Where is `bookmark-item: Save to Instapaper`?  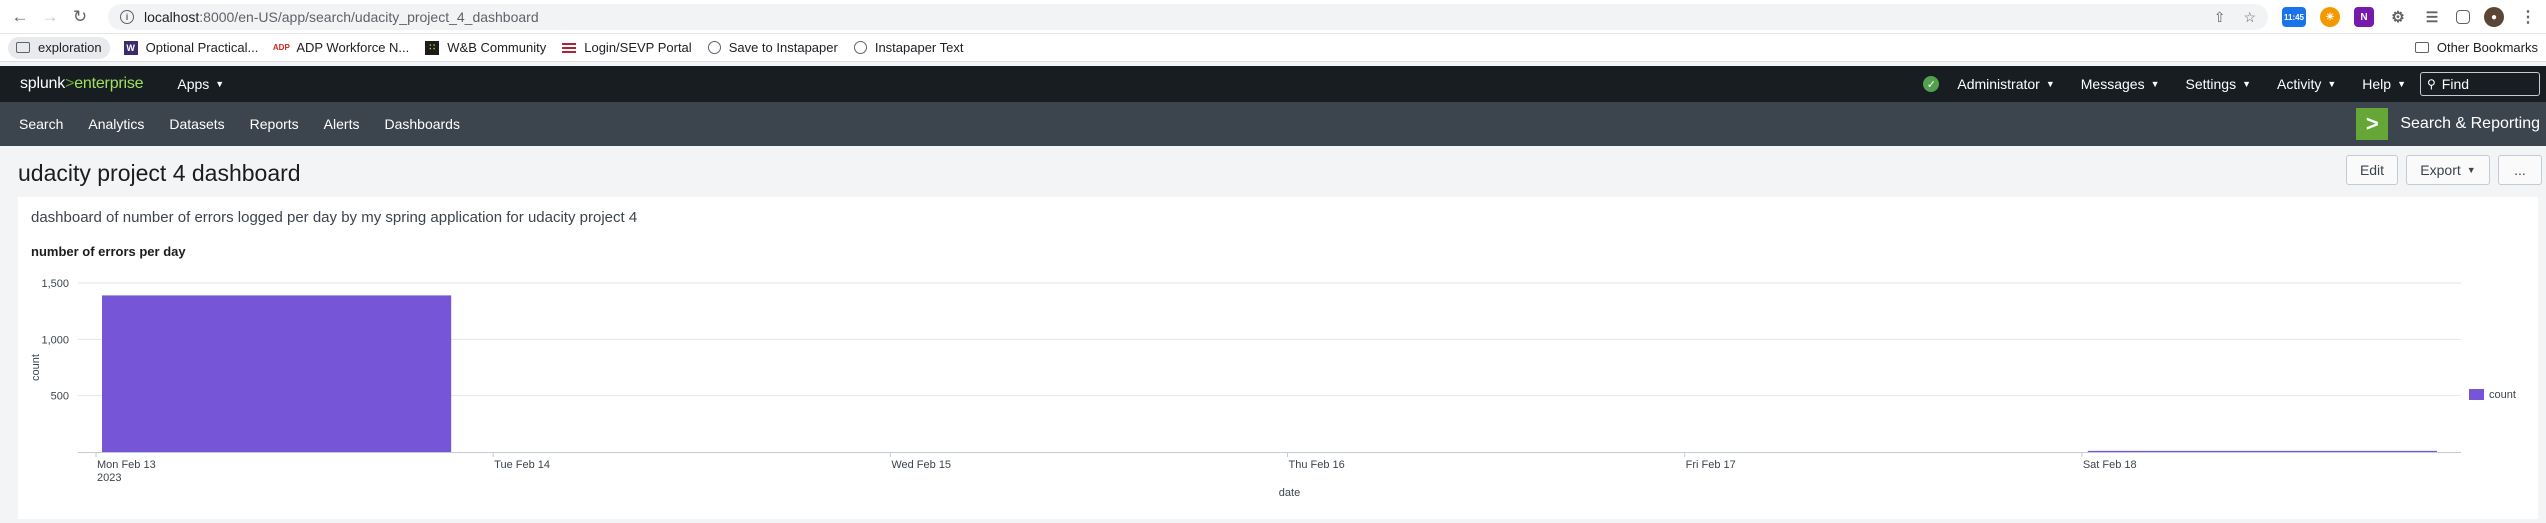 bookmark-item: Save to Instapaper is located at coordinates (773, 48).